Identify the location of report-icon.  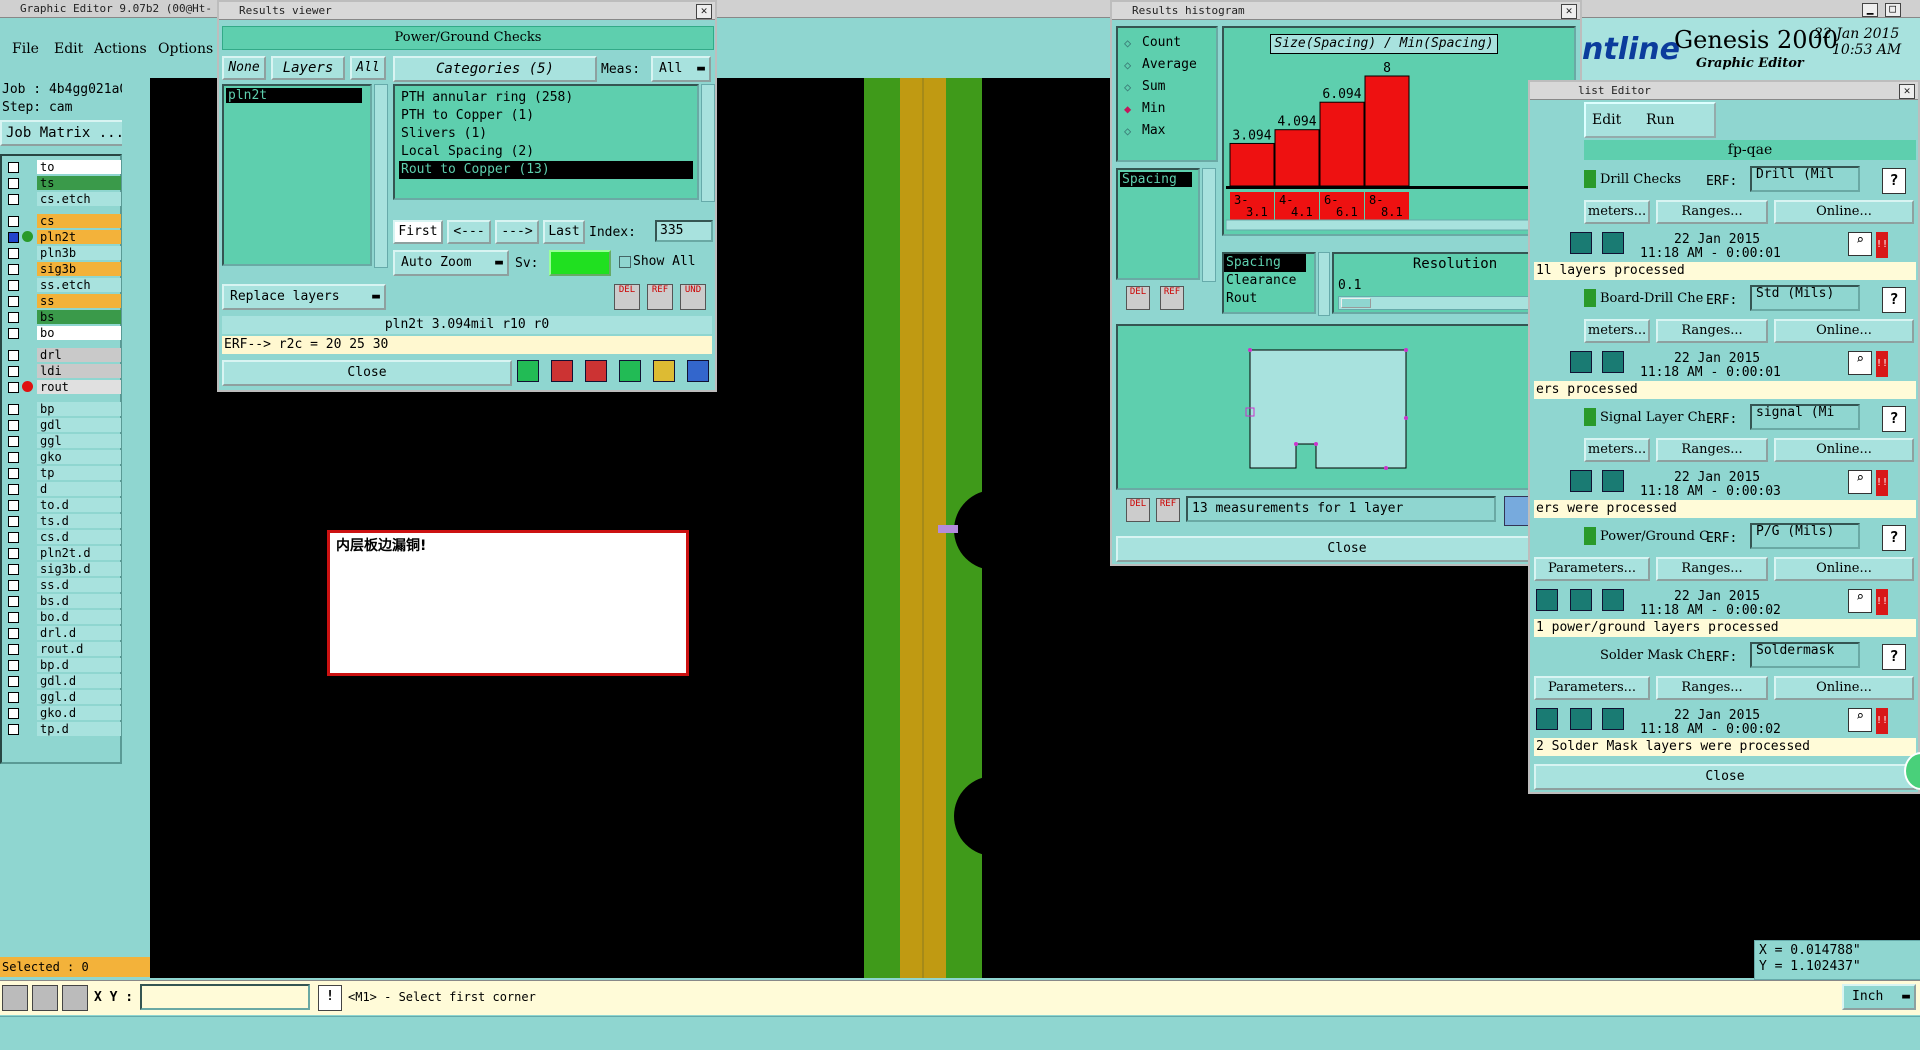
(664, 371).